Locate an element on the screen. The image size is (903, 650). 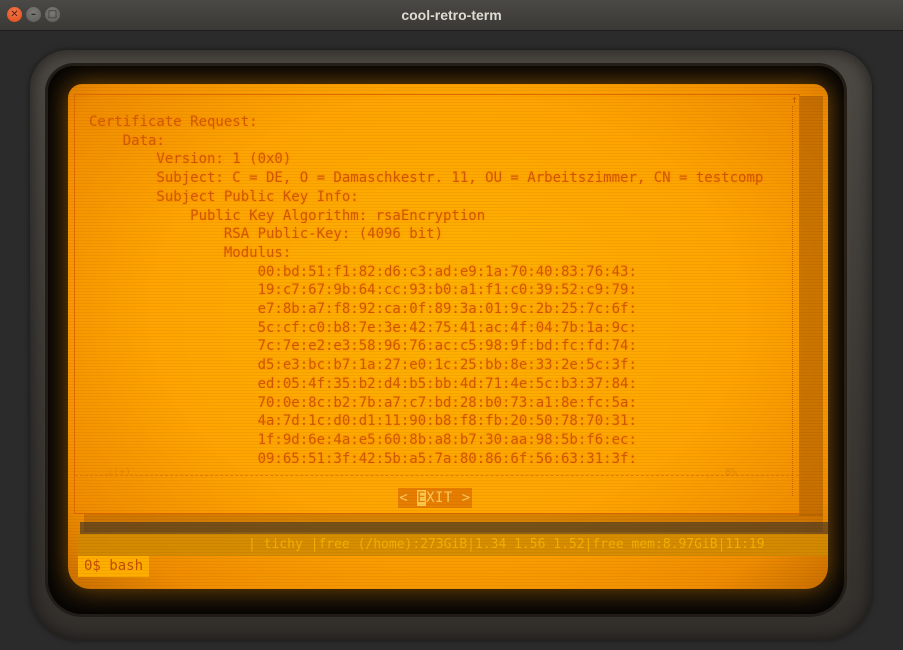
scroll-indicator-left: ↓(+) is located at coordinates (119, 472).